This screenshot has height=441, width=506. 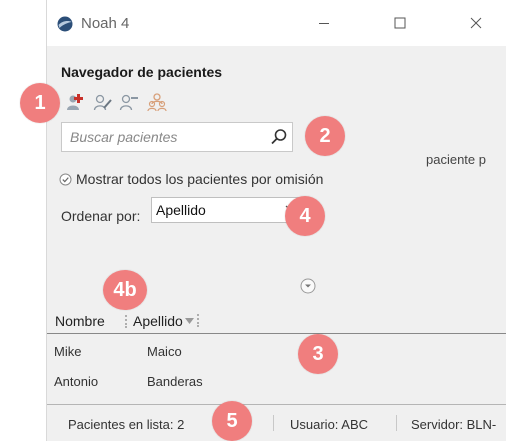 What do you see at coordinates (225, 210) in the screenshot?
I see `sort-dropdown: Apellido` at bounding box center [225, 210].